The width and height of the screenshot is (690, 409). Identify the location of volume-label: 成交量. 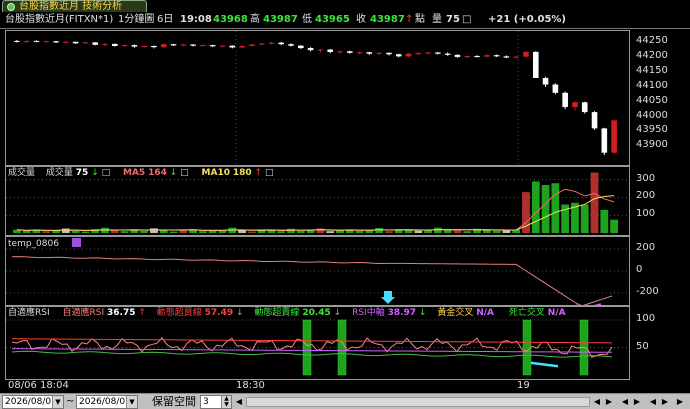
(59, 173).